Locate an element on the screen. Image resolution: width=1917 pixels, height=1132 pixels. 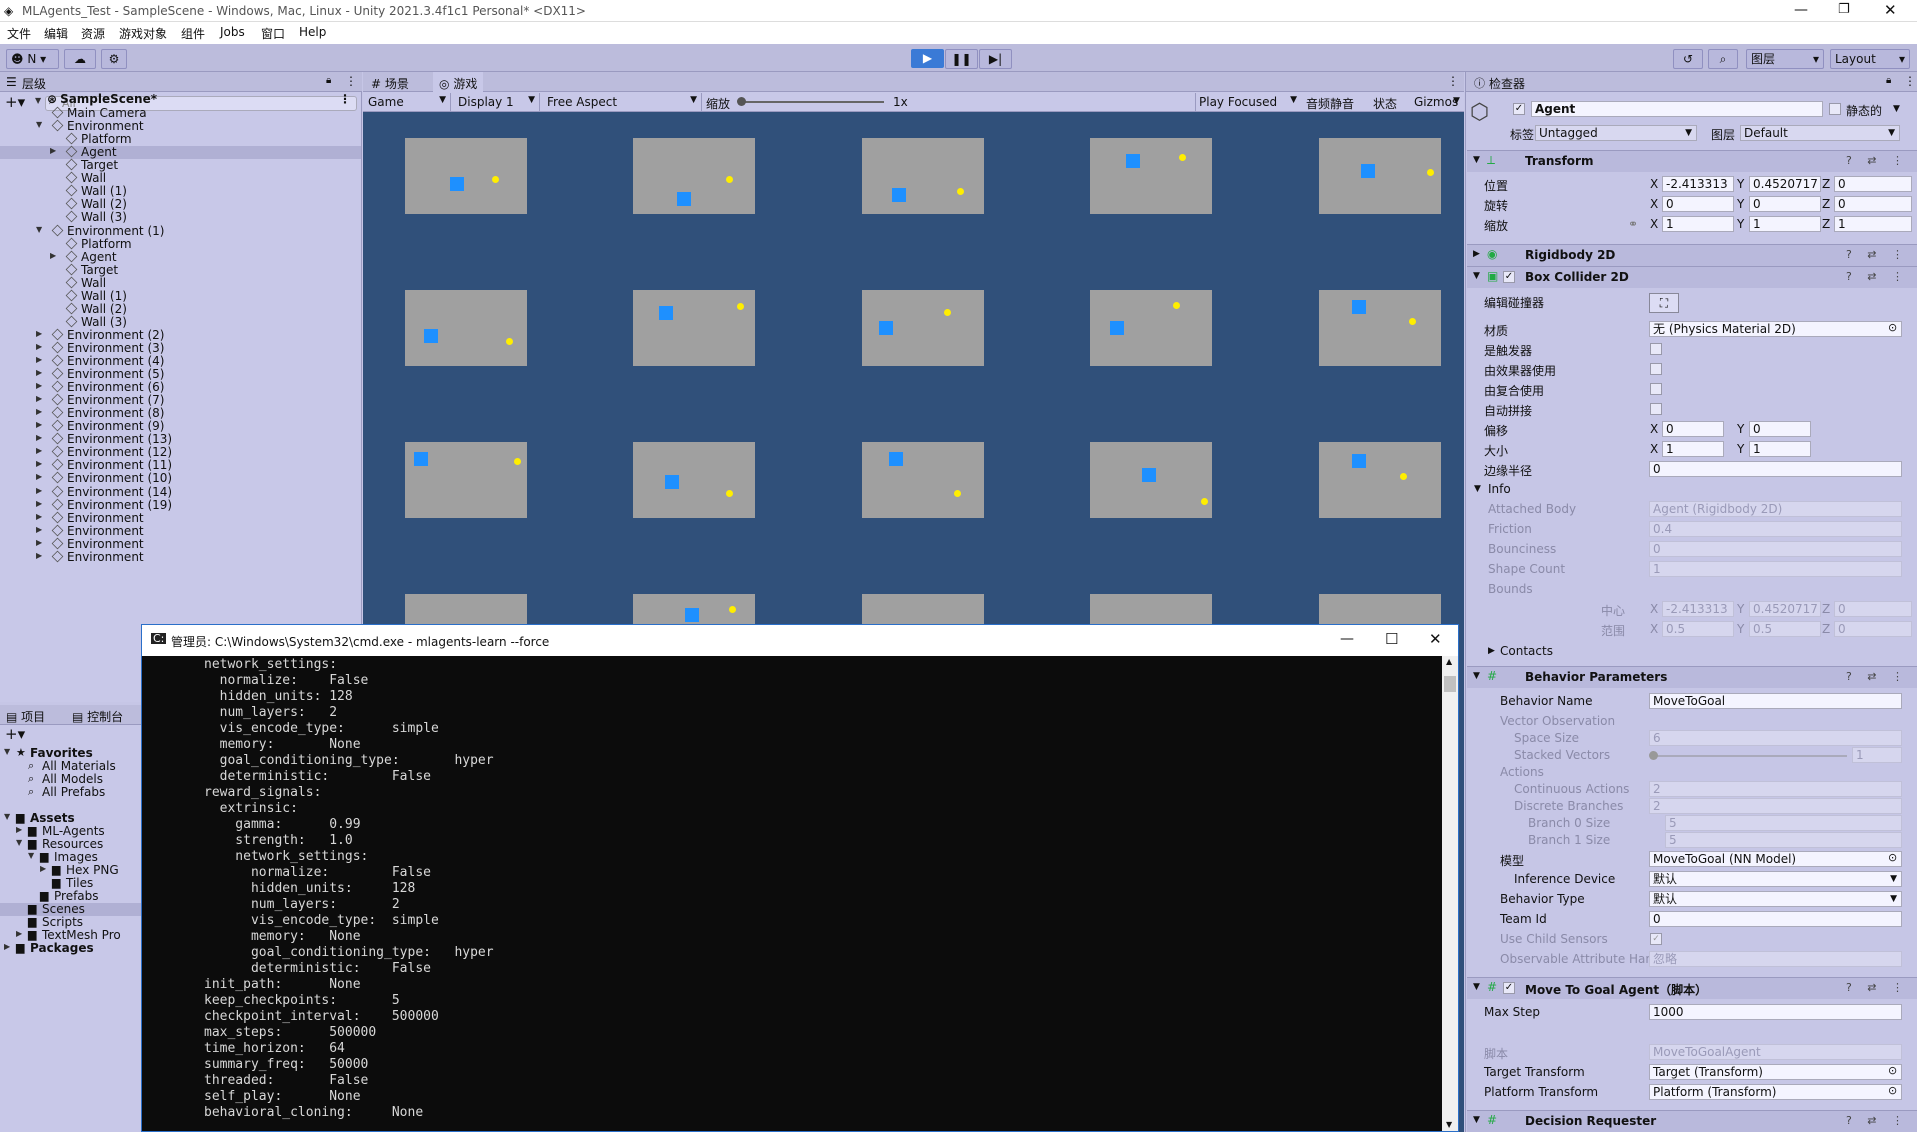
project-item: ⌕ All Prefabs is located at coordinates (73, 792).